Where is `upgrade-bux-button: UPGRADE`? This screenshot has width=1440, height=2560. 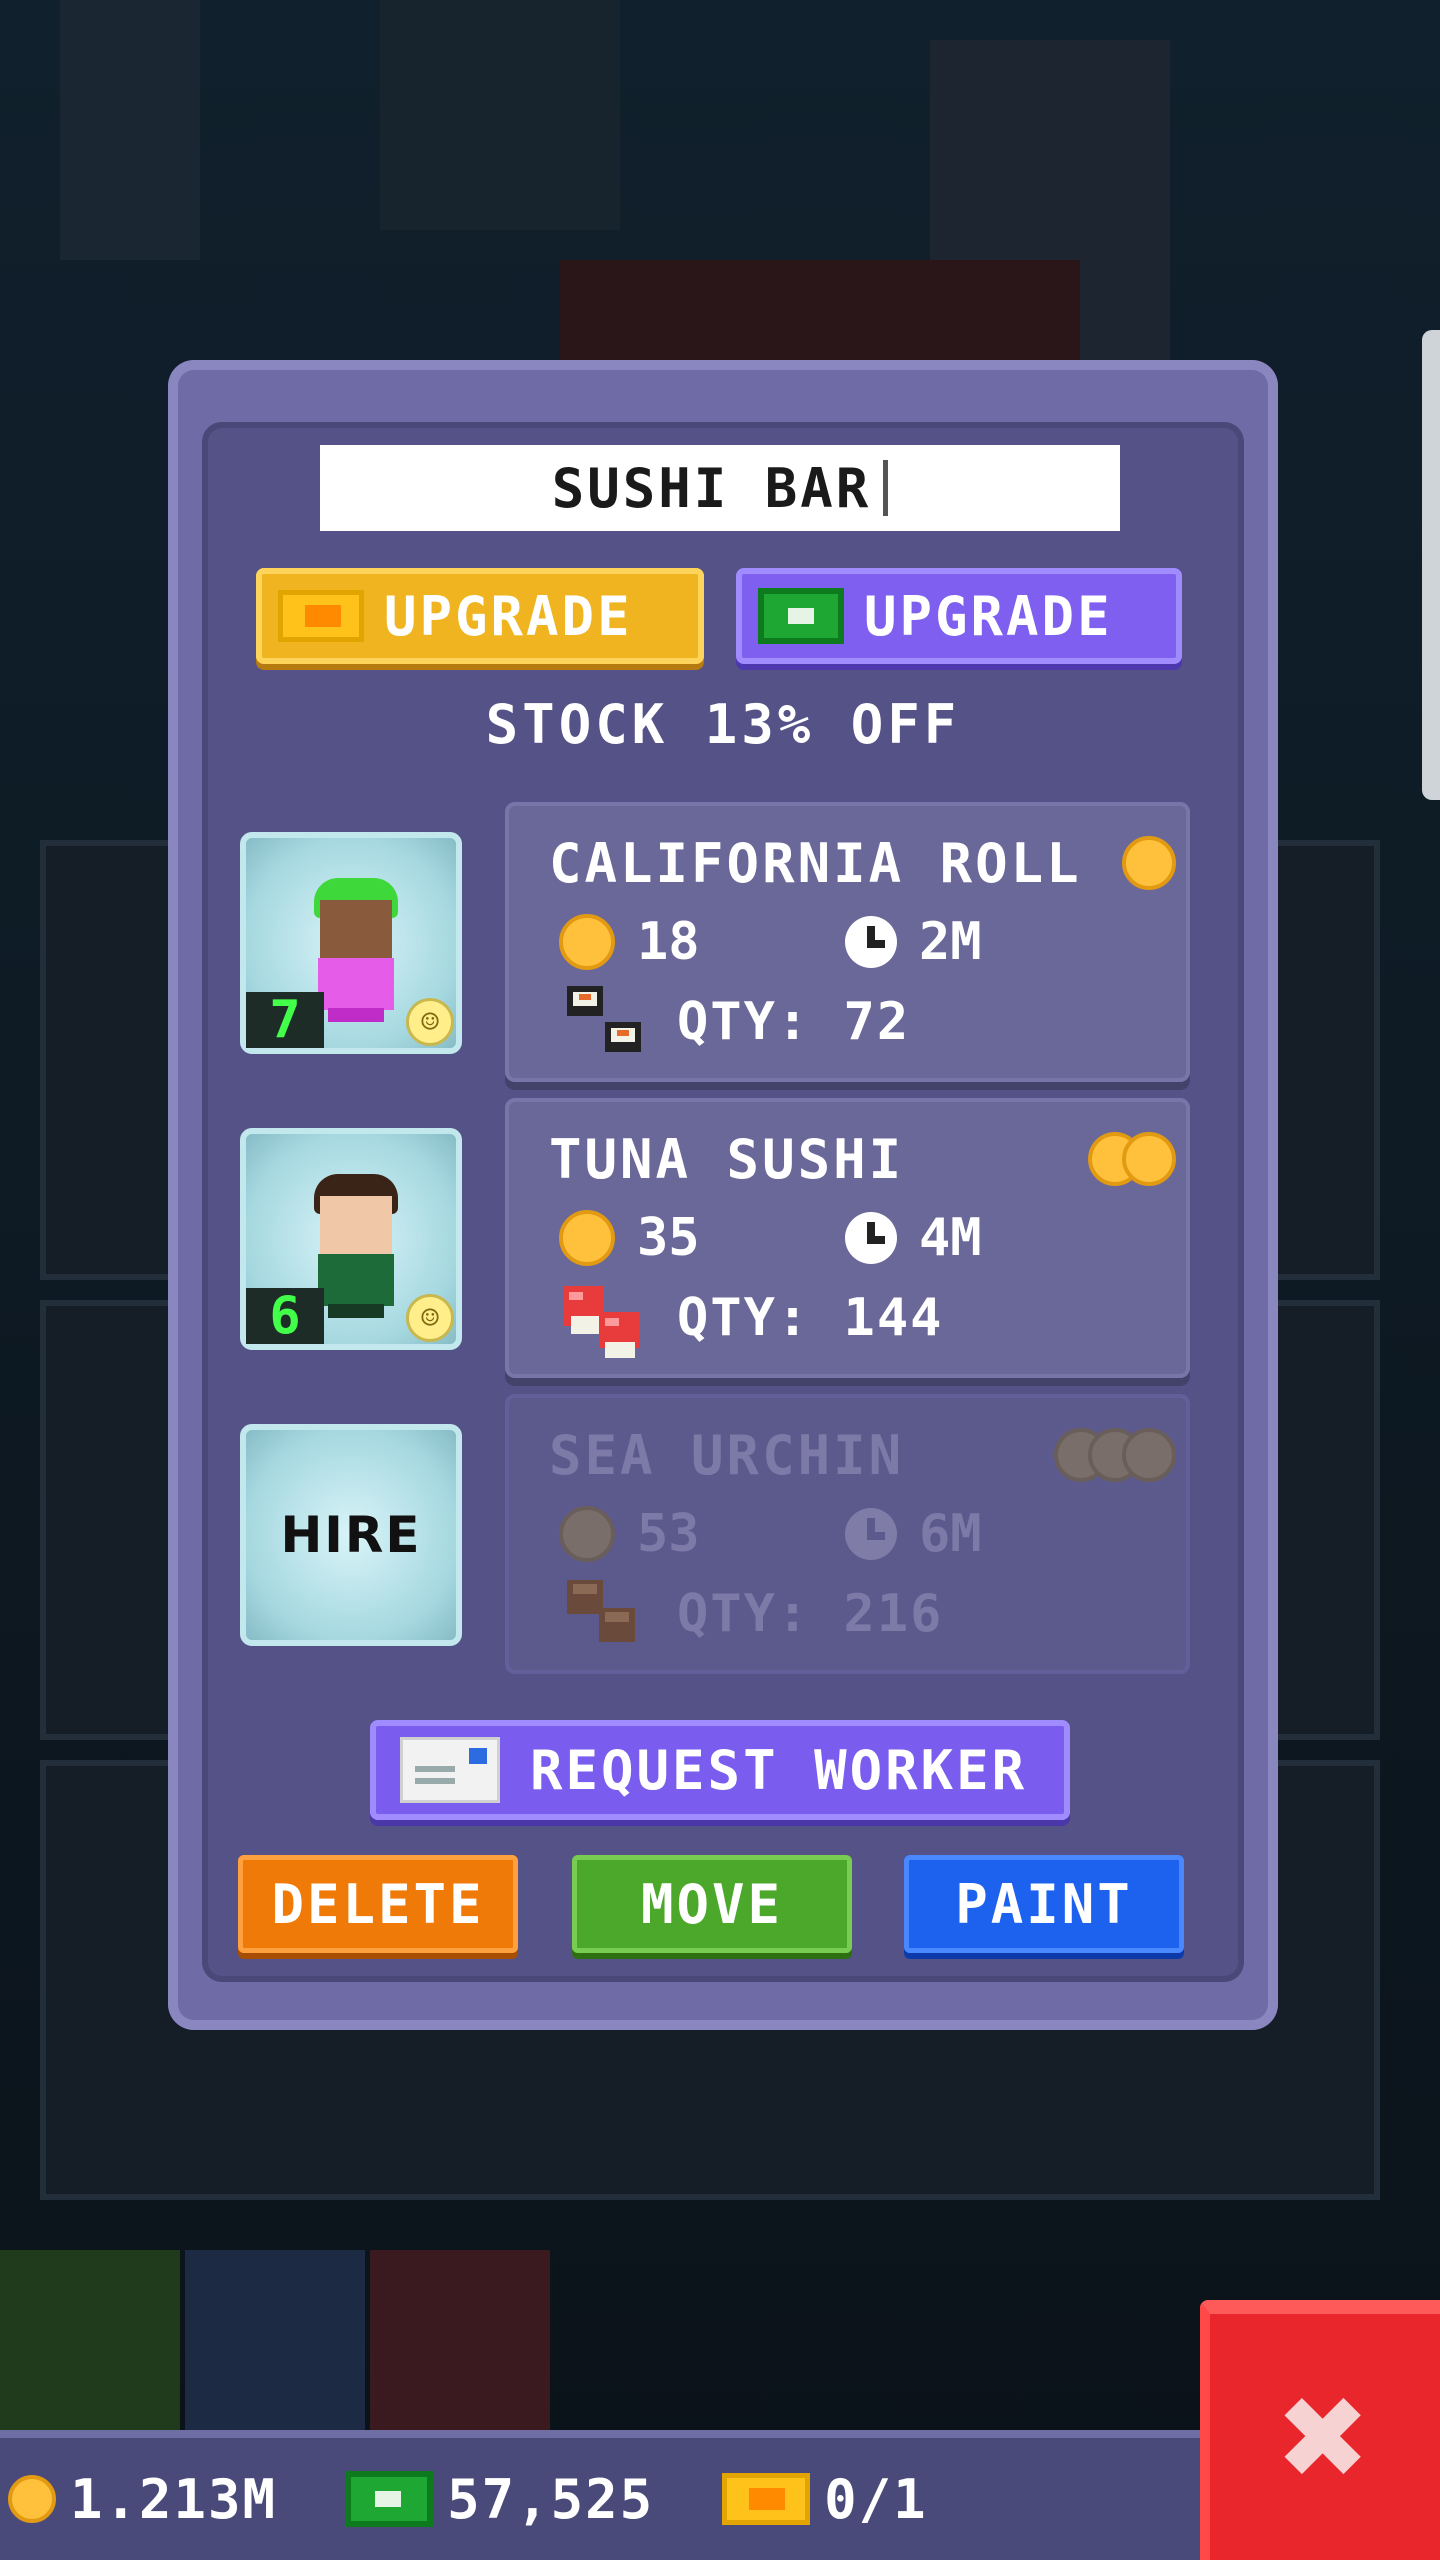 upgrade-bux-button: UPGRADE is located at coordinates (959, 616).